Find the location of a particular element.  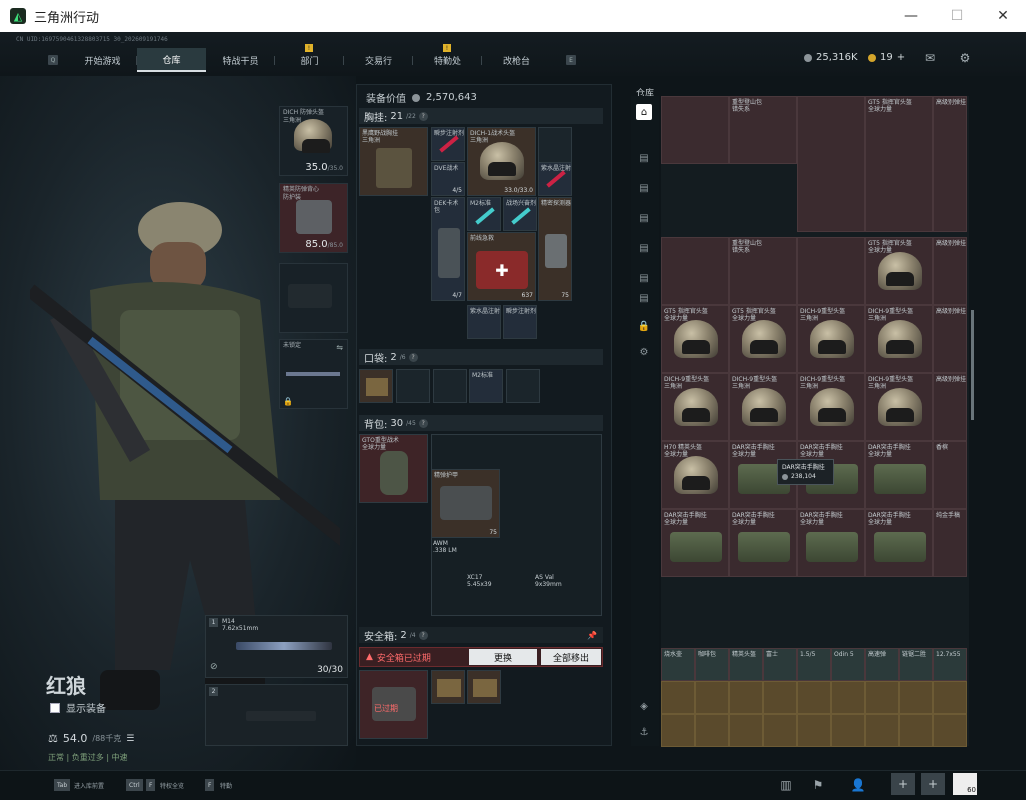

armor-slot: 精英防弹背心 防护装 85.0/85.0 is located at coordinates (313, 218).